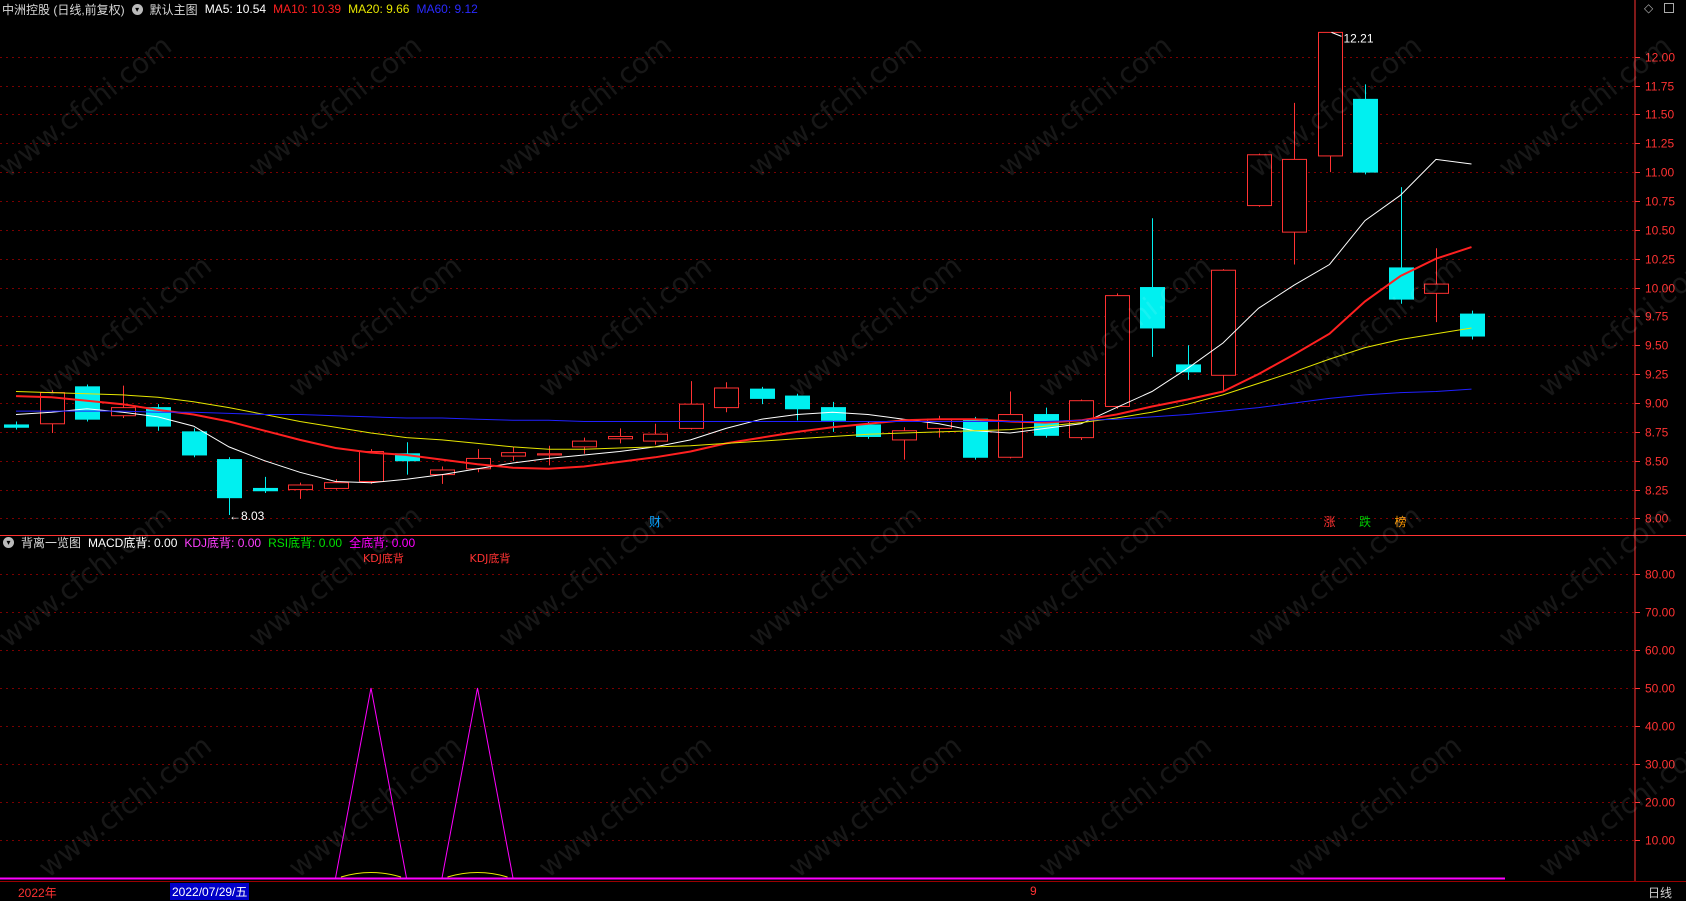 The height and width of the screenshot is (901, 1686). What do you see at coordinates (843, 890) in the screenshot?
I see `time-axis-bar: 2022年 2022/07/29/五 9 日线` at bounding box center [843, 890].